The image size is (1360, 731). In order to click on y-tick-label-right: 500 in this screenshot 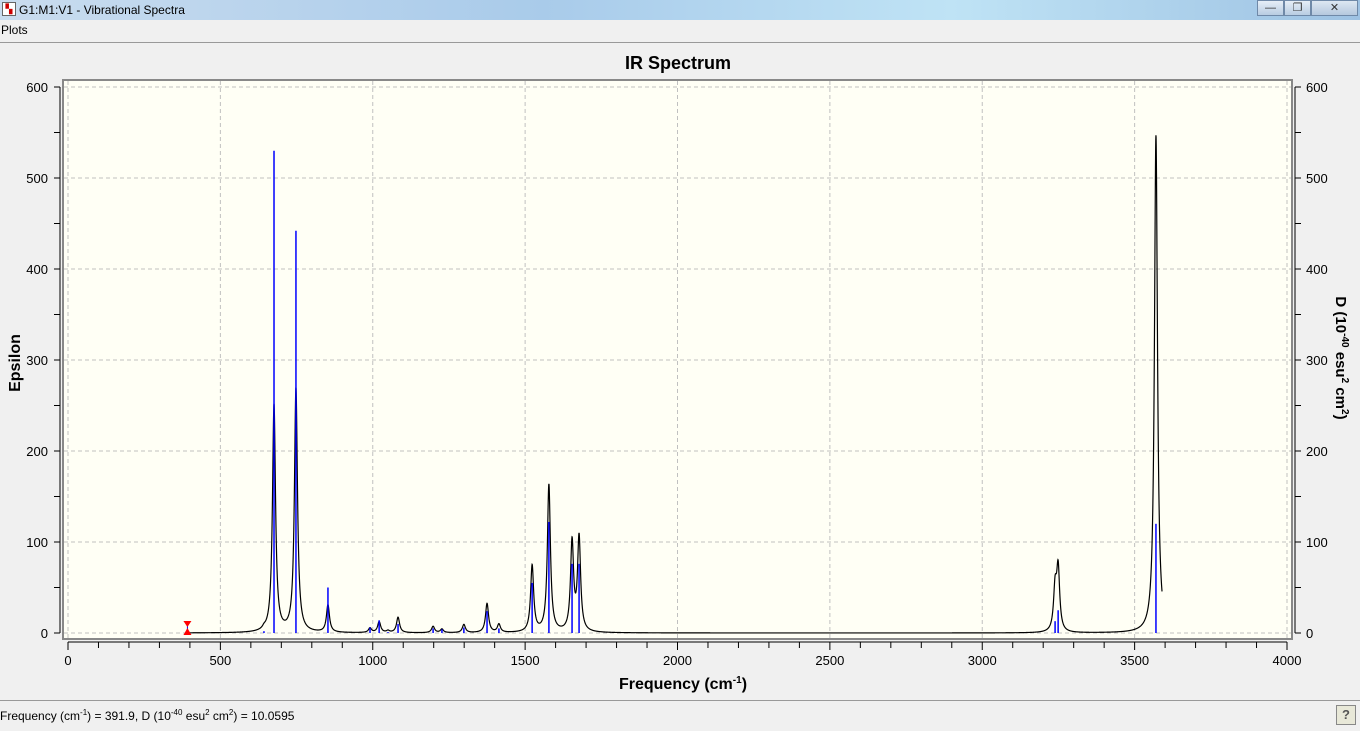, I will do `click(1317, 178)`.